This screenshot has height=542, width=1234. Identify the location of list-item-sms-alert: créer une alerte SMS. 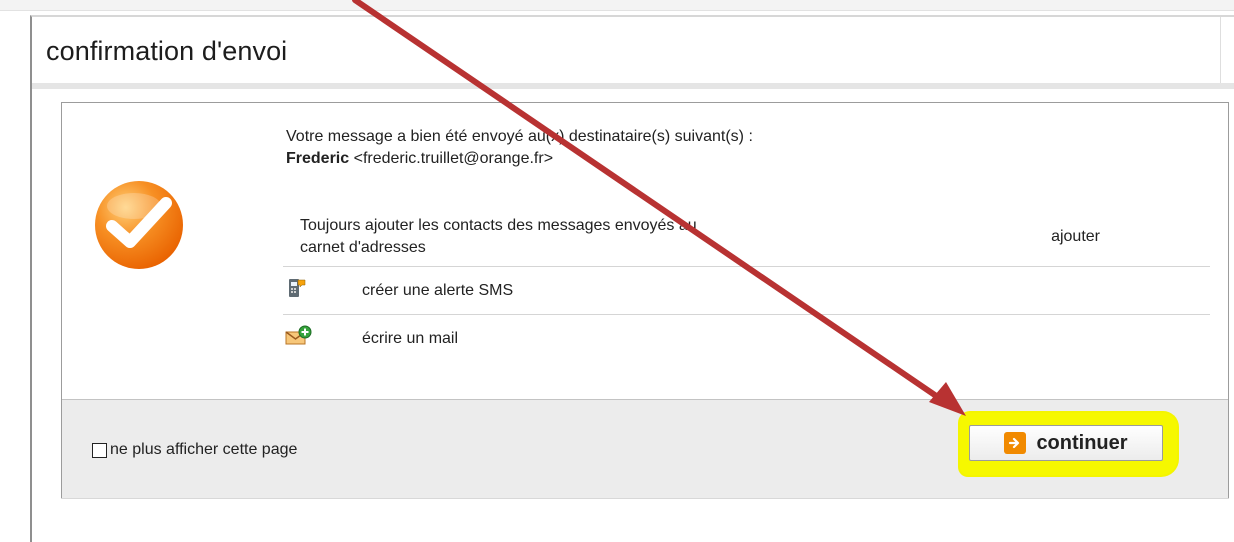
(746, 290).